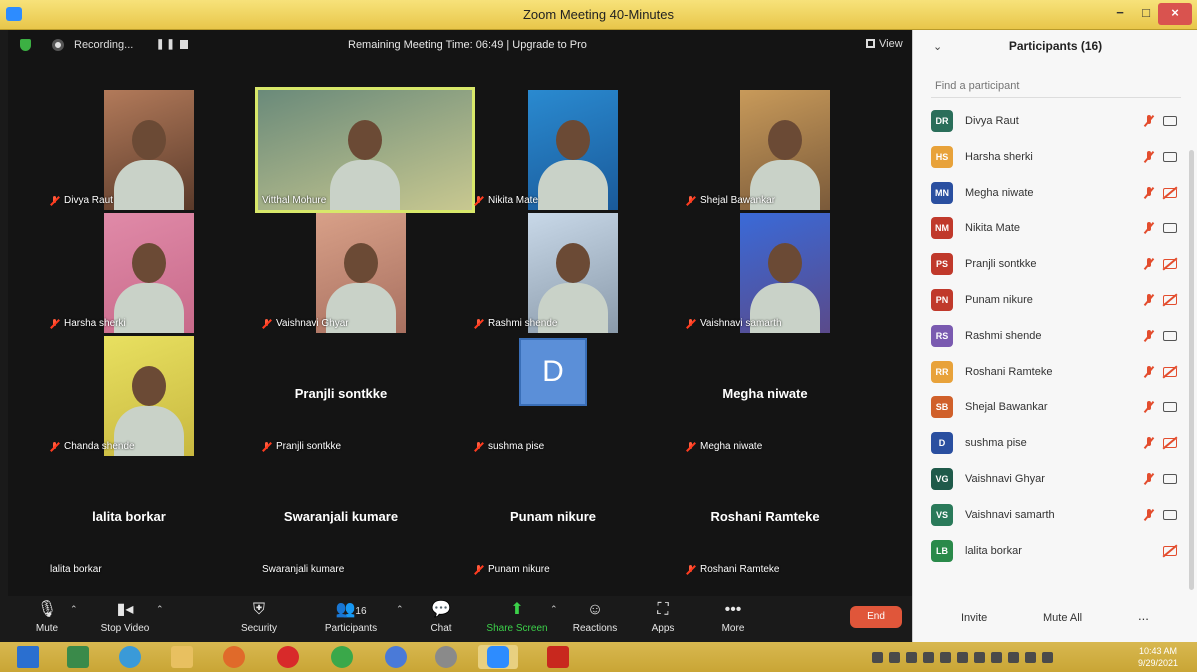 This screenshot has width=1197, height=672. I want to click on reactions-button: ☺ Reactions, so click(595, 617).